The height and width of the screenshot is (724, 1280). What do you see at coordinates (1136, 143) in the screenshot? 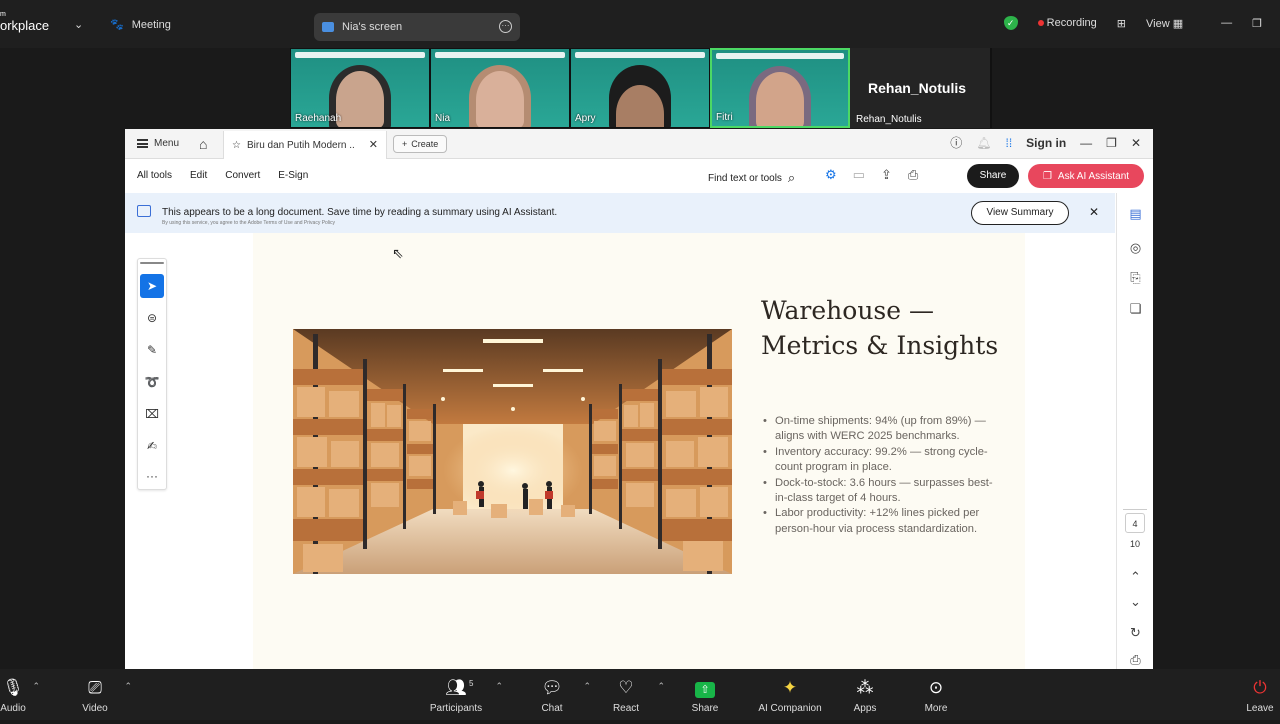
I see `close-icon: ✕` at bounding box center [1136, 143].